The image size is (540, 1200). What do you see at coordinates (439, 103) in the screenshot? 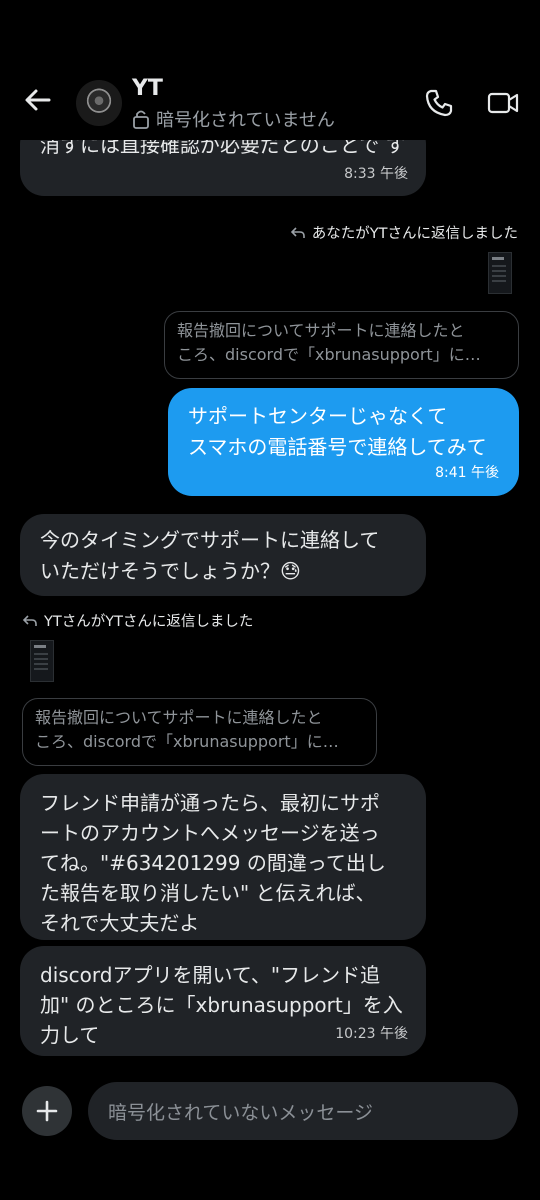
I see `phone-icon` at bounding box center [439, 103].